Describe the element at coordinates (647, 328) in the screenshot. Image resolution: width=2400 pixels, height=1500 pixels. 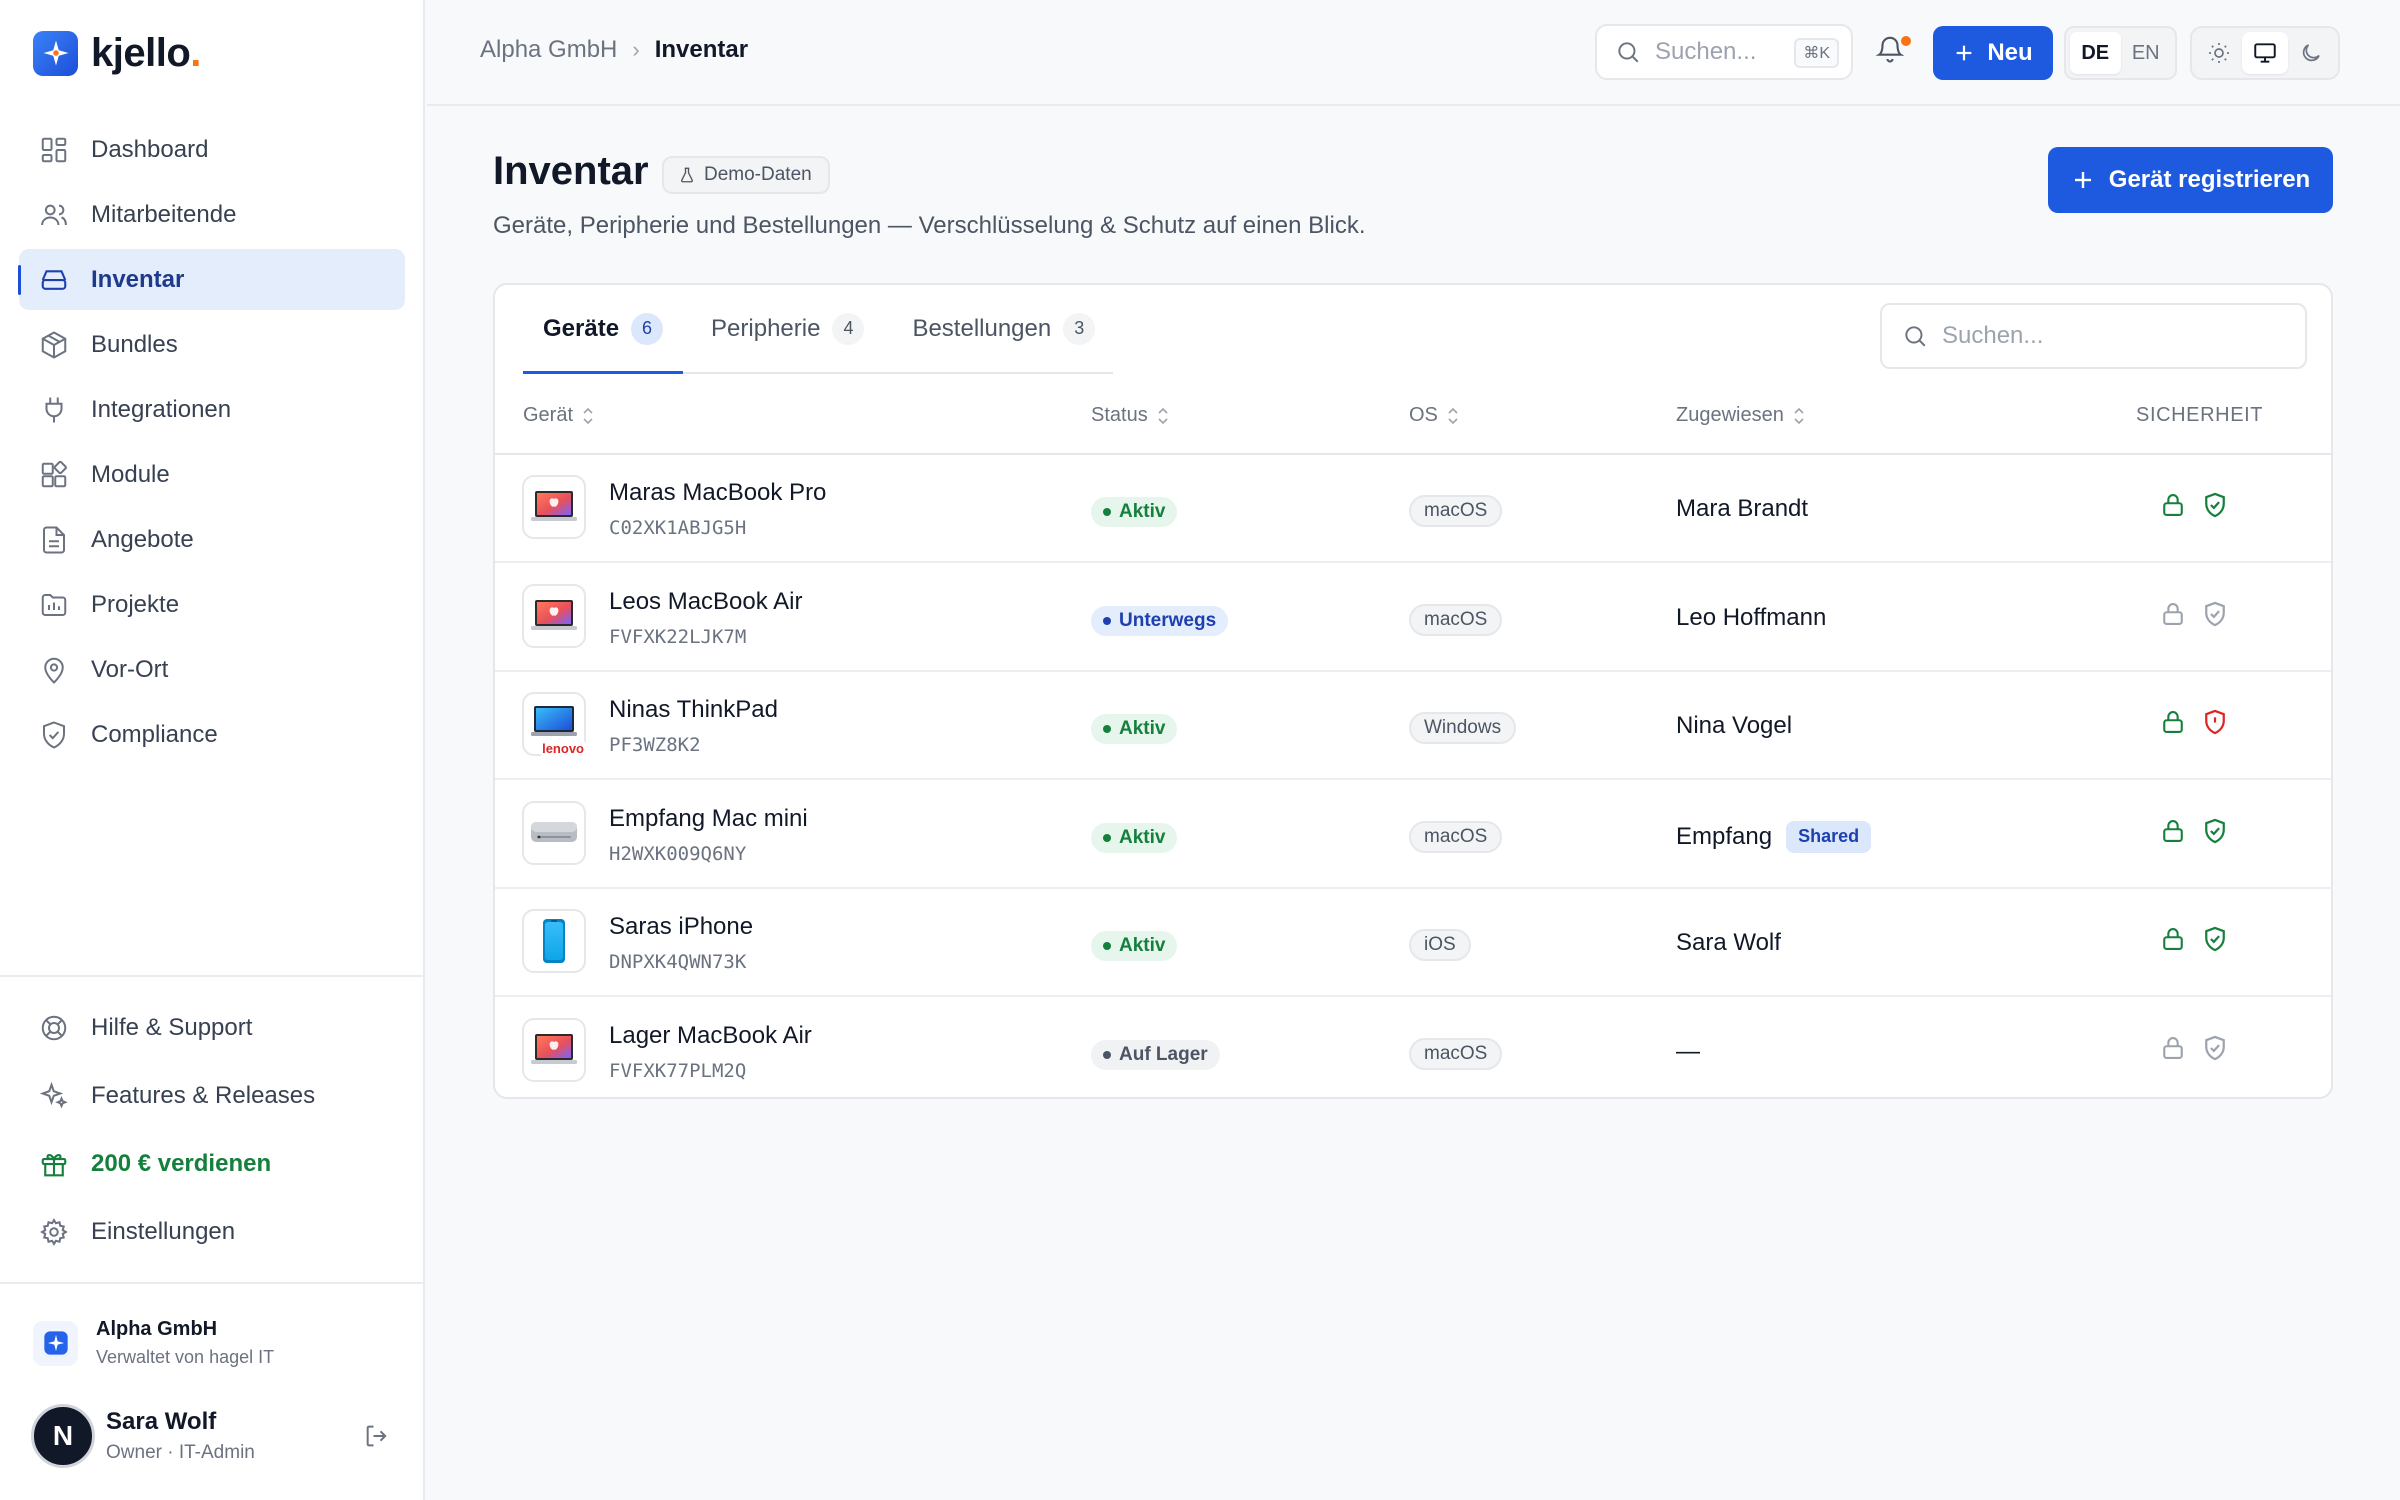
I see `tab-count: 6` at that location.